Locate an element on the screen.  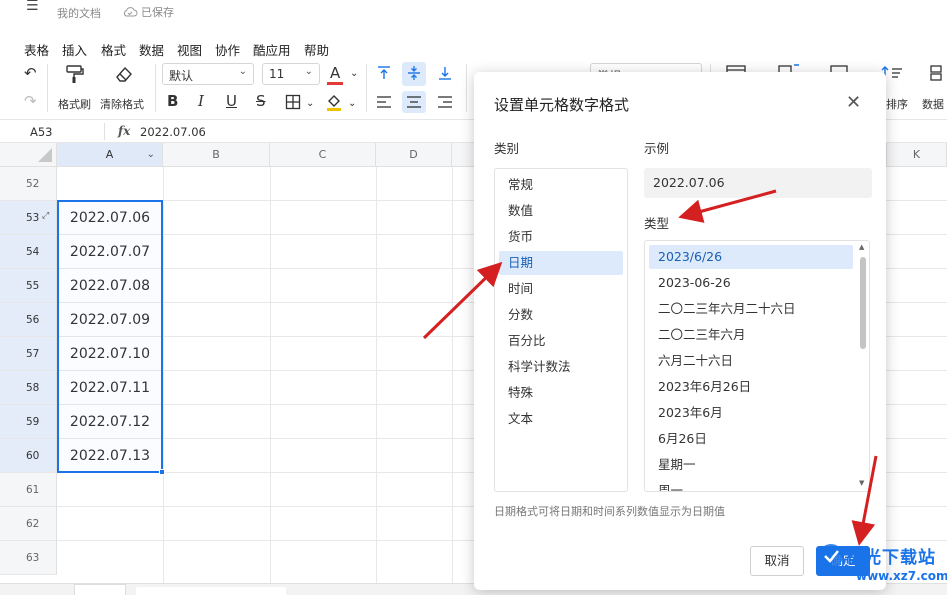
data-tools-icon is located at coordinates (938, 73).